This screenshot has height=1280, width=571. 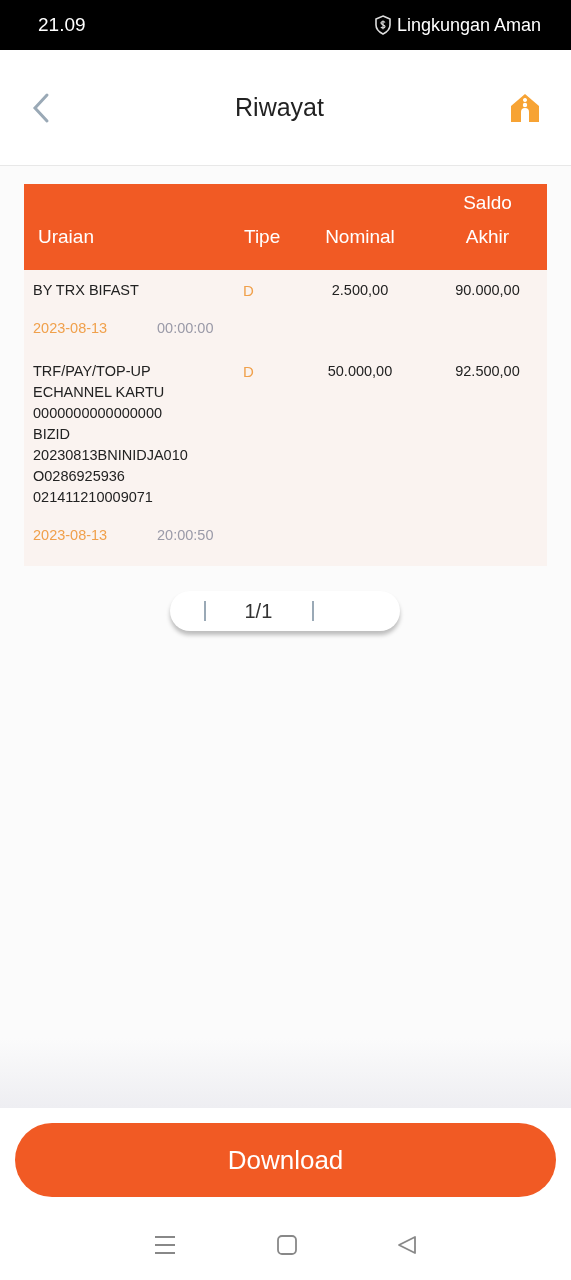 What do you see at coordinates (258, 611) in the screenshot?
I see `page-indicator: 1/1` at bounding box center [258, 611].